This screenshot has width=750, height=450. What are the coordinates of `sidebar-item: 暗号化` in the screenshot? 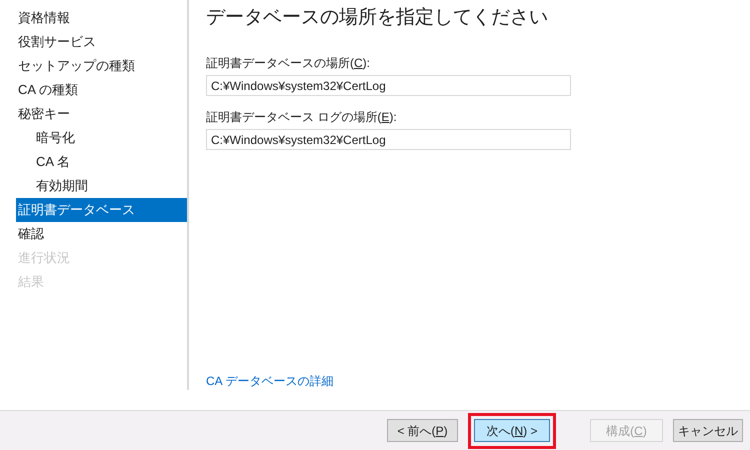 It's located at (101, 138).